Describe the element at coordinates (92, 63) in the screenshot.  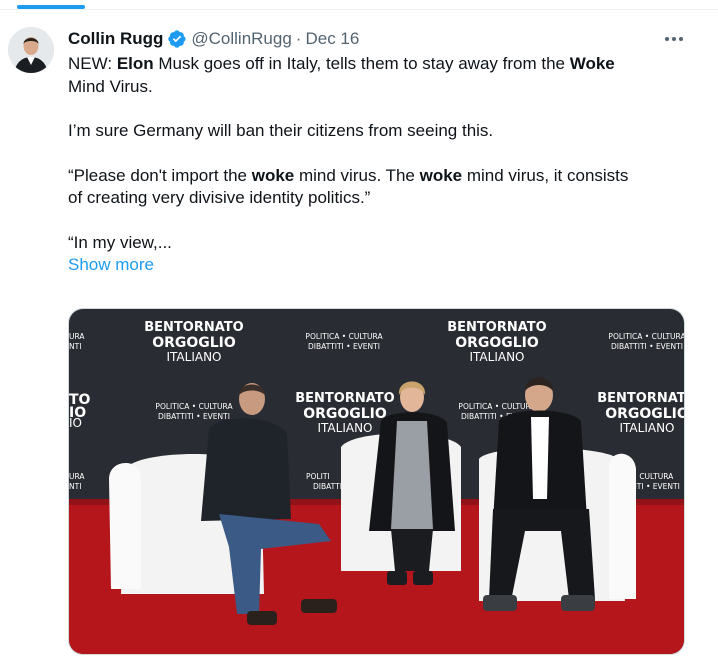
I see `text-span: NEW:` at that location.